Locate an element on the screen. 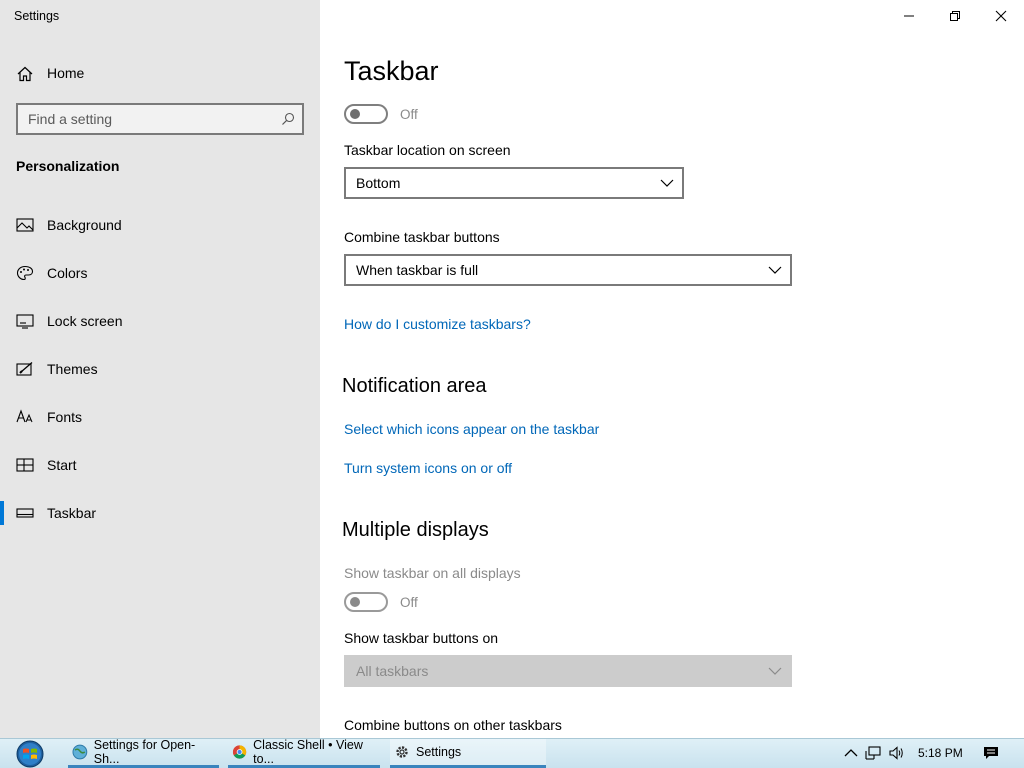 This screenshot has height=768, width=1024. volume-icon is located at coordinates (896, 753).